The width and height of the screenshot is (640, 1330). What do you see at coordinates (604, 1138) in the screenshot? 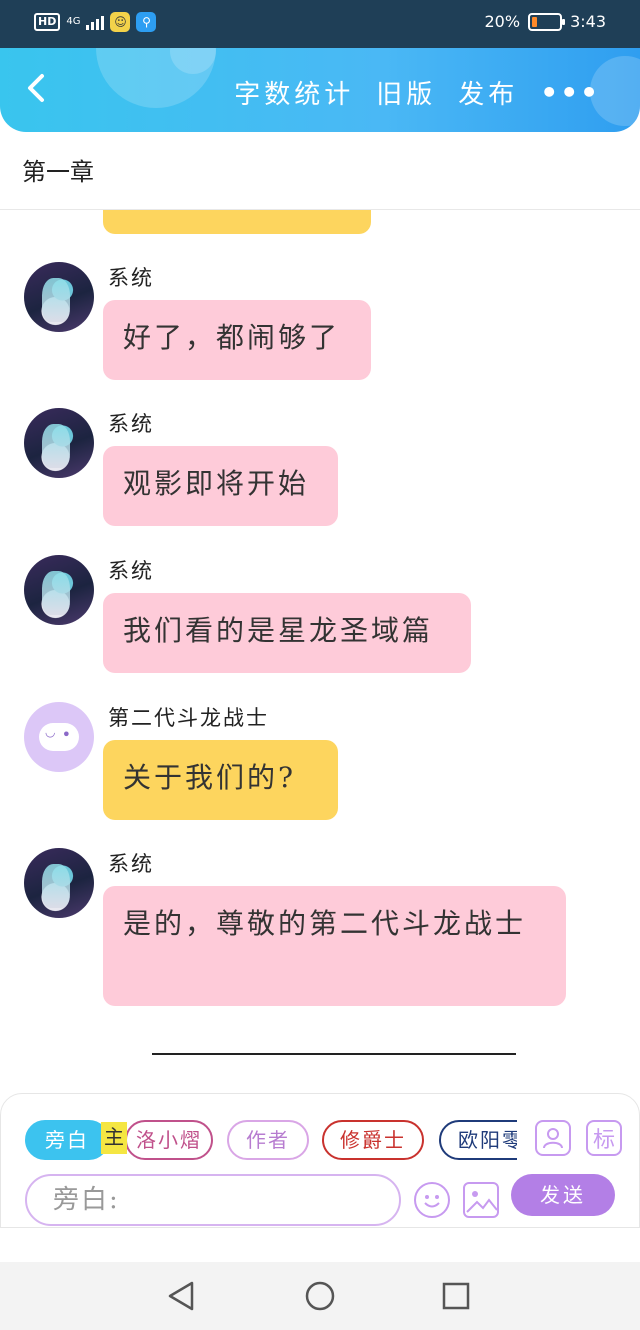
I see `tag-button: 标` at bounding box center [604, 1138].